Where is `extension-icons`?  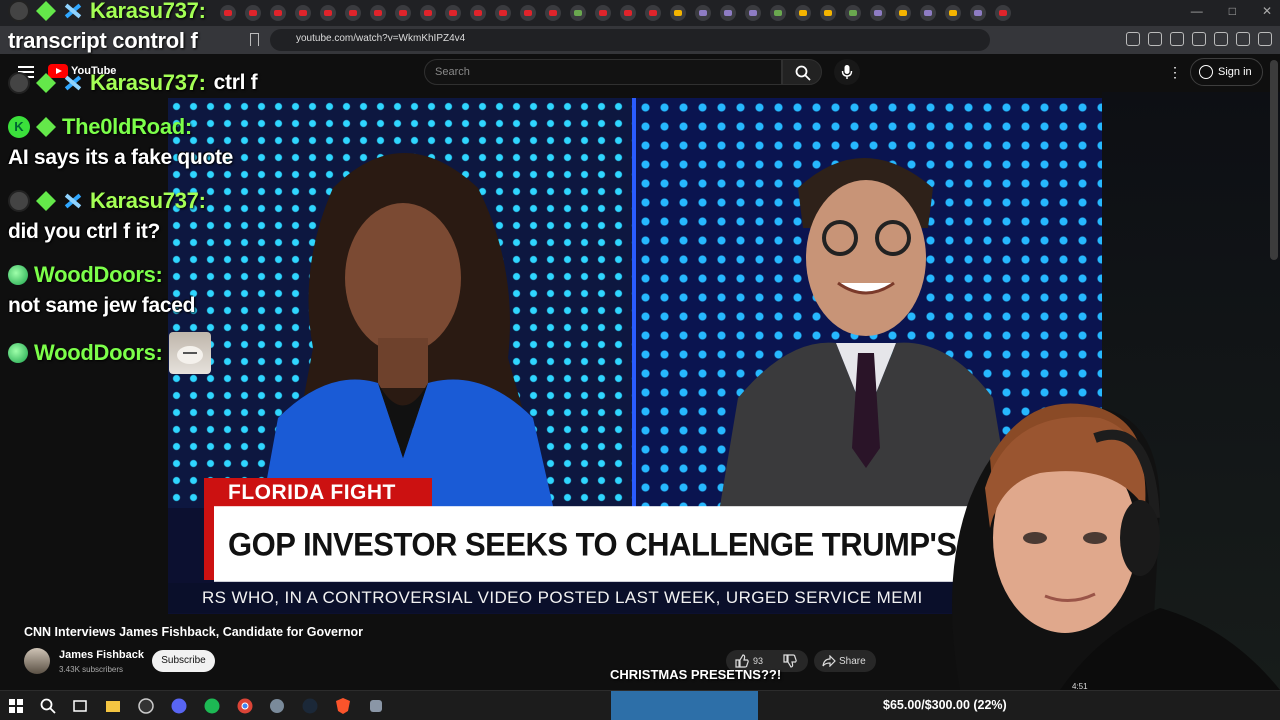
extension-icons is located at coordinates (1199, 39).